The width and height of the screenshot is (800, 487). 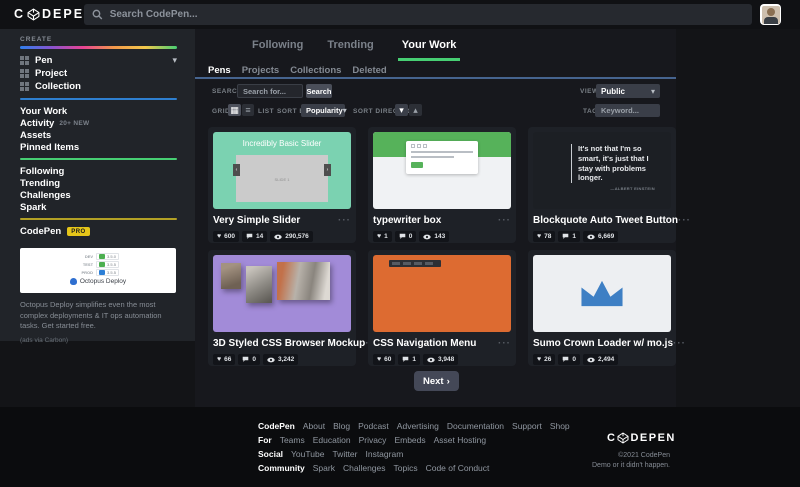 What do you see at coordinates (603, 343) in the screenshot?
I see `pen-title: Sumo Crown Loader w/ mo.js` at bounding box center [603, 343].